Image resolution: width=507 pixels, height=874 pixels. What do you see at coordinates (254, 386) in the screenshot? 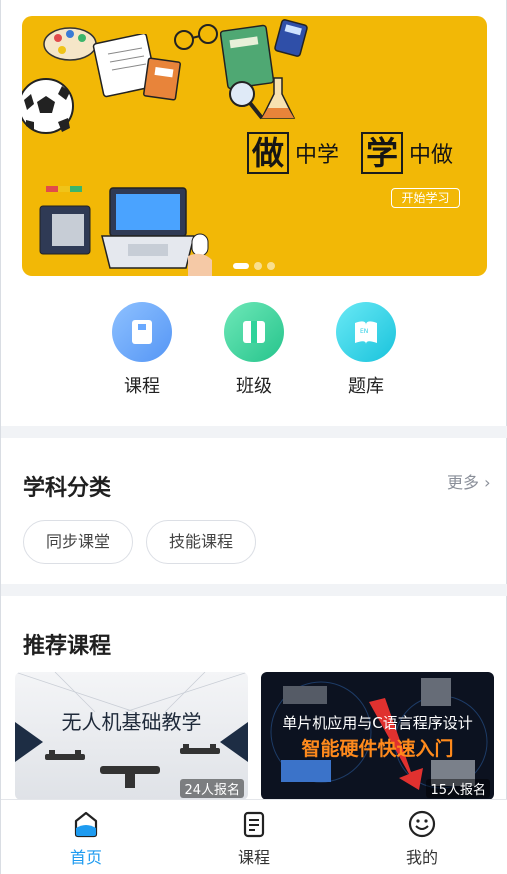
I see `quick-entry-label: 班级` at bounding box center [254, 386].